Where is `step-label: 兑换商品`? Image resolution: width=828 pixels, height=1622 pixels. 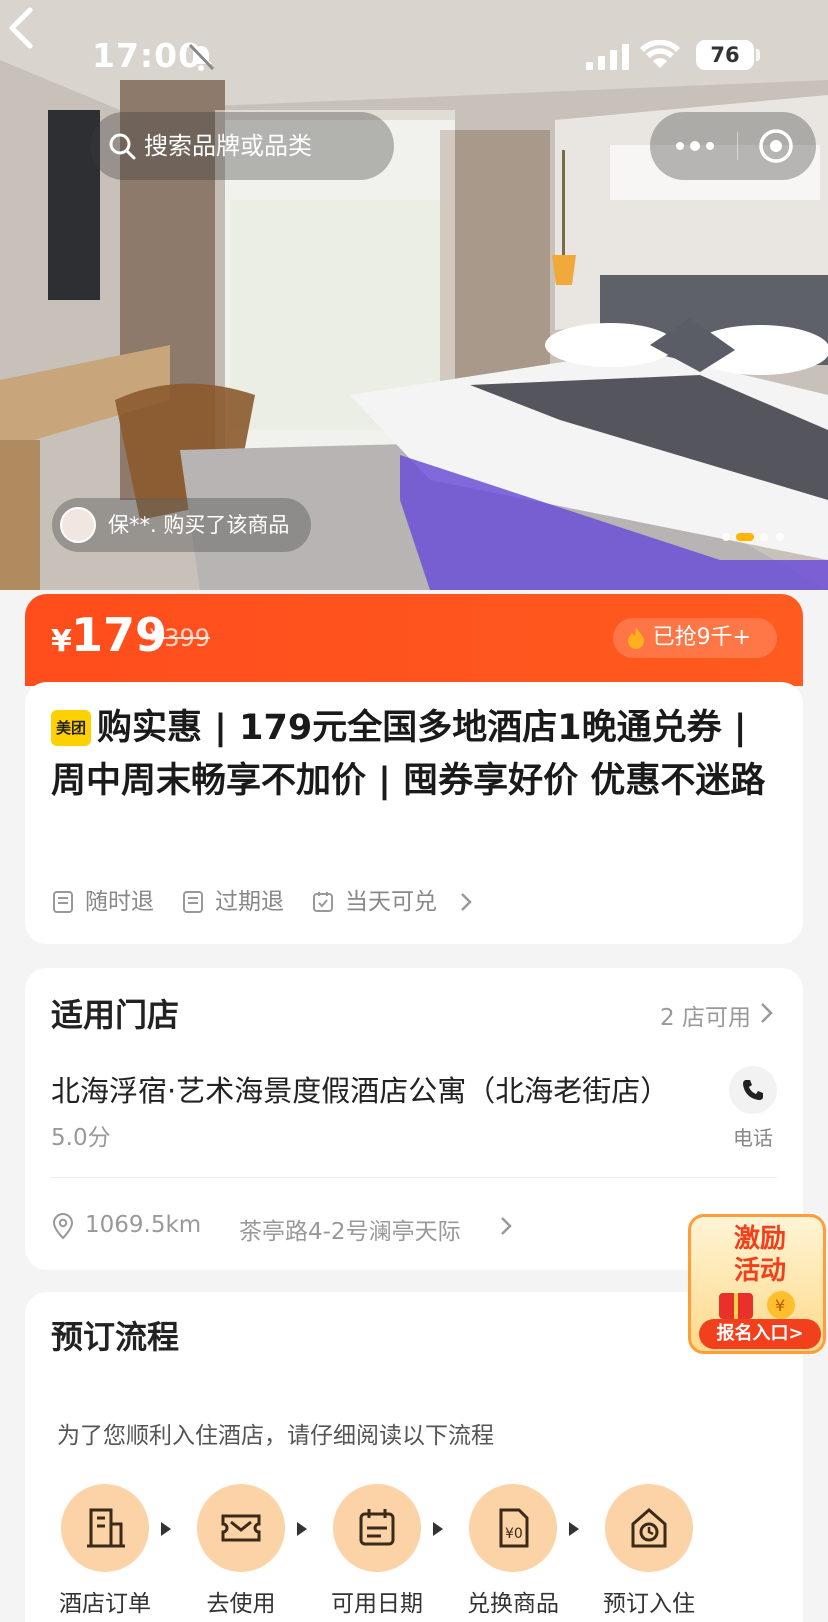 step-label: 兑换商品 is located at coordinates (513, 1604).